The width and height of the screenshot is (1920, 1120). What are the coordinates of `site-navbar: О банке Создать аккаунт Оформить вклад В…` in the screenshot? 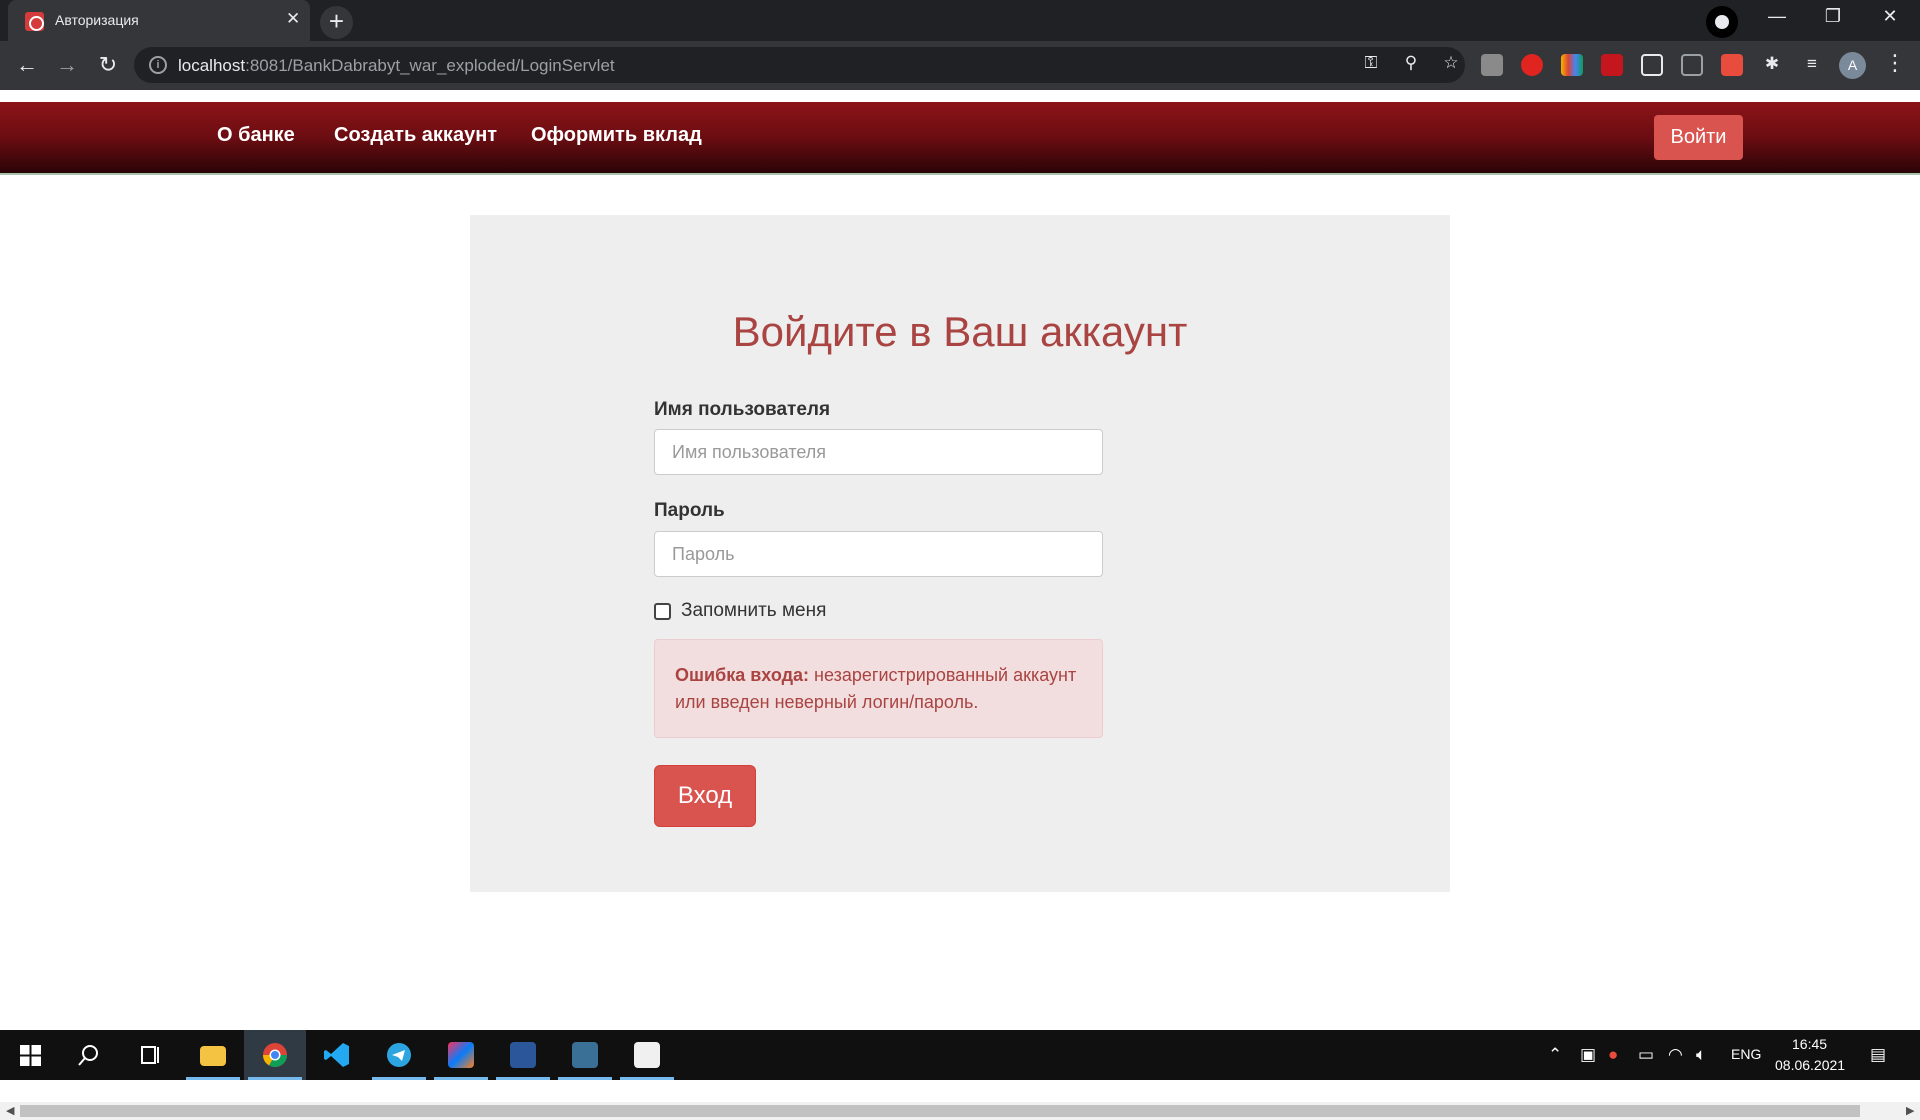 It's located at (960, 138).